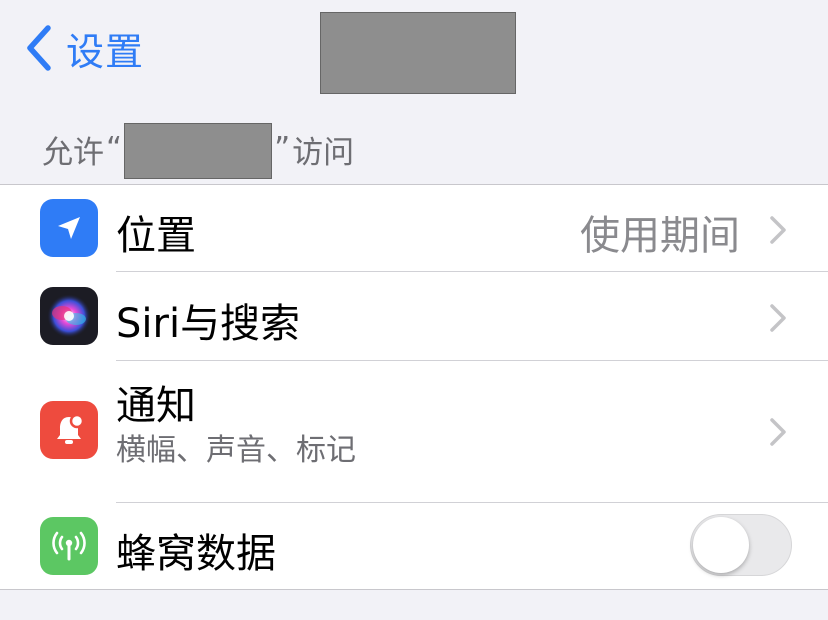 This screenshot has width=828, height=620. Describe the element at coordinates (69, 430) in the screenshot. I see `notification-bell-icon` at that location.